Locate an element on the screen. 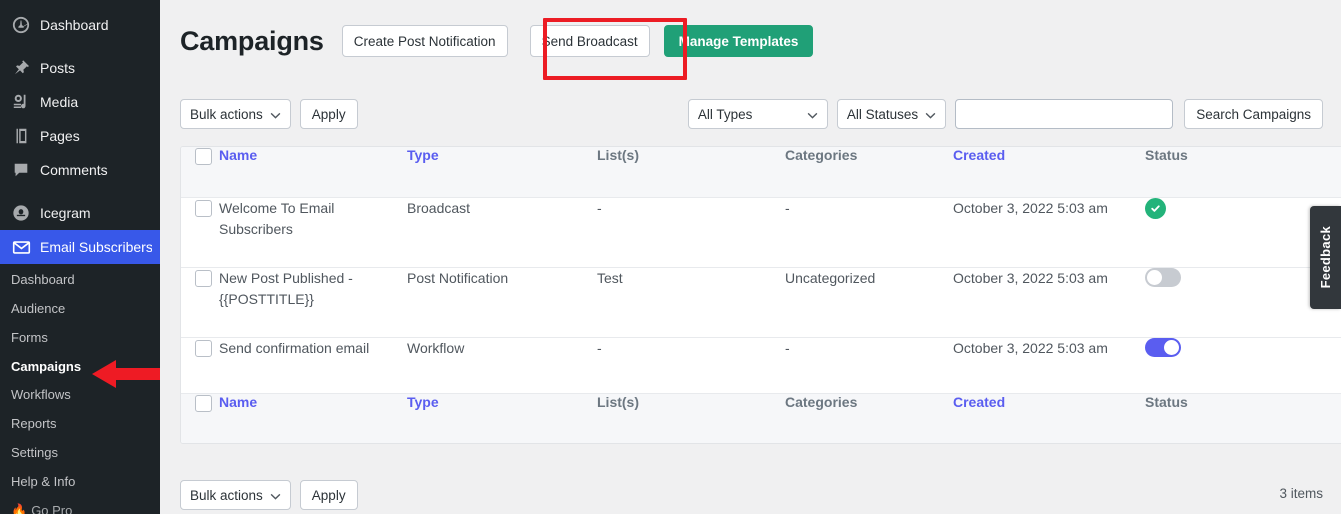 This screenshot has width=1341, height=514. column-label: Created is located at coordinates (979, 155).